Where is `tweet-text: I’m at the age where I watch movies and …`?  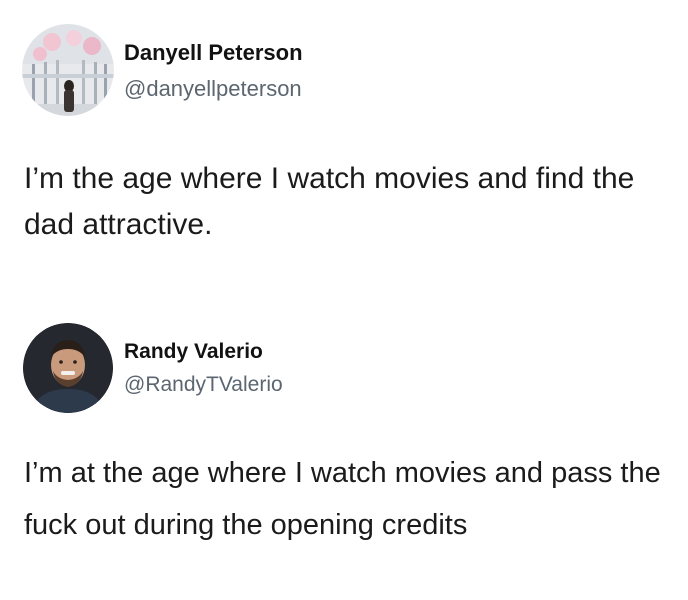
tweet-text: I’m at the age where I watch movies and … is located at coordinates (342, 499).